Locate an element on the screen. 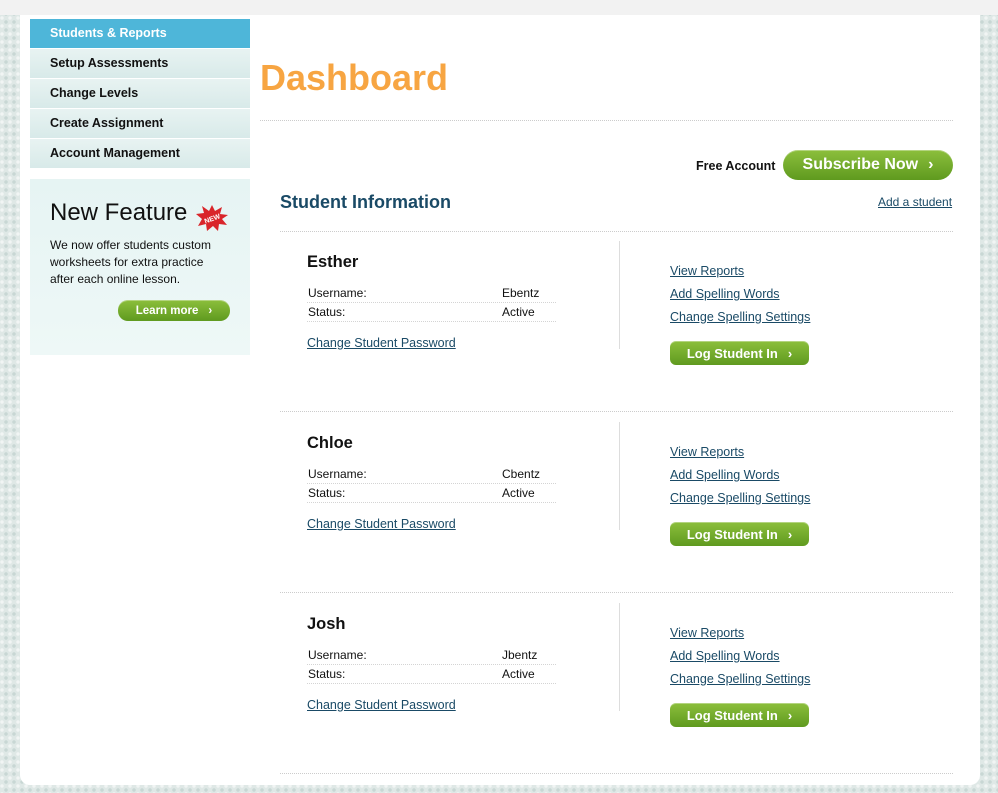  username-row: Username: Jbentz is located at coordinates (431, 655).